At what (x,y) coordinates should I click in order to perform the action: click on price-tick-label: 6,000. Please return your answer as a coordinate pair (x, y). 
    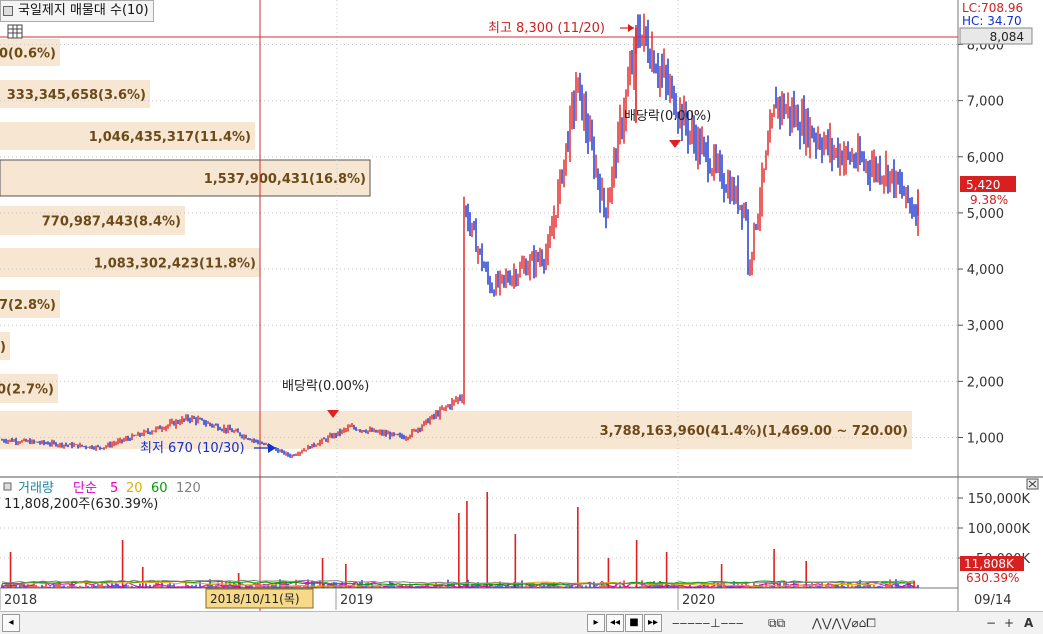
    Looking at the image, I should click on (985, 158).